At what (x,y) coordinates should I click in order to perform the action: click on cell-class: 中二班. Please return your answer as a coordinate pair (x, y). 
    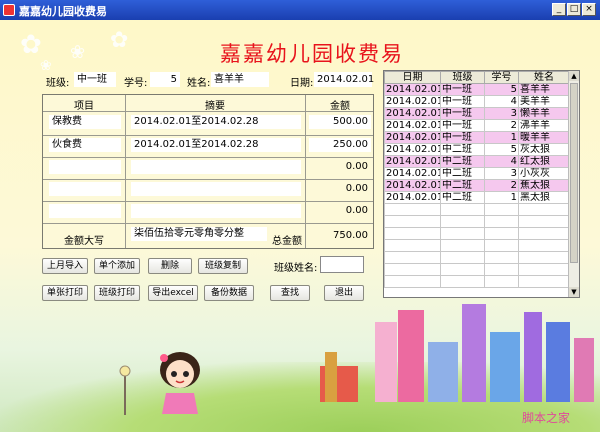
    Looking at the image, I should click on (462, 161).